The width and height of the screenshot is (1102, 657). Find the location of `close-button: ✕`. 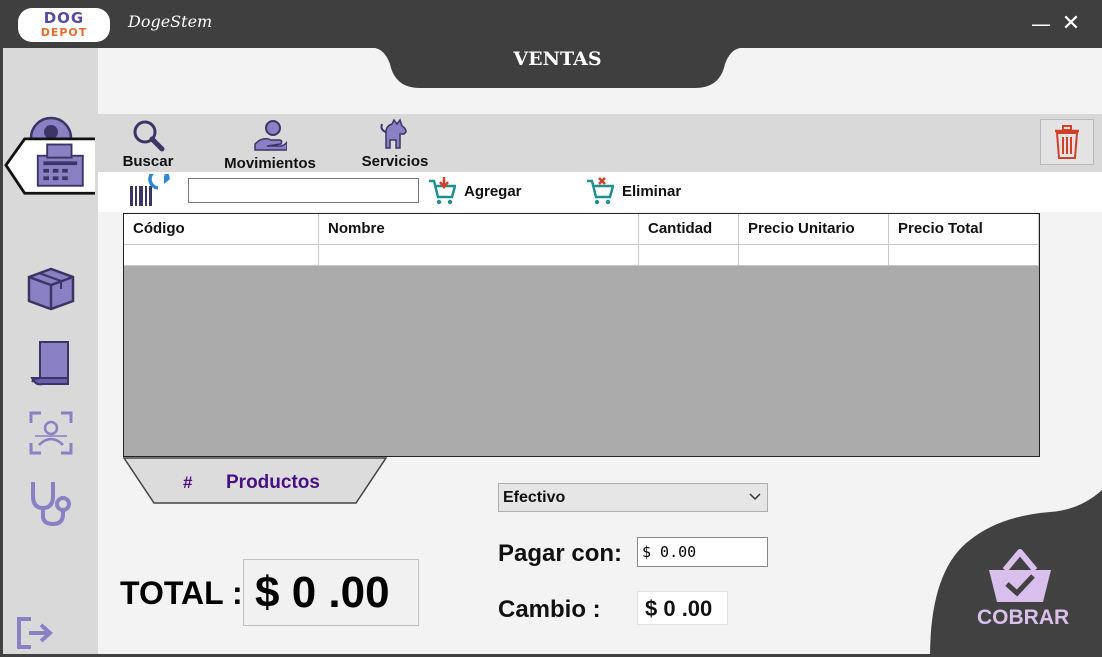

close-button: ✕ is located at coordinates (1071, 24).